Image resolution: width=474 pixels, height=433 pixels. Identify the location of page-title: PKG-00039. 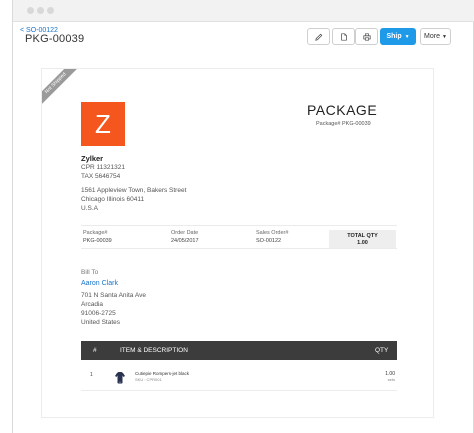
(55, 39).